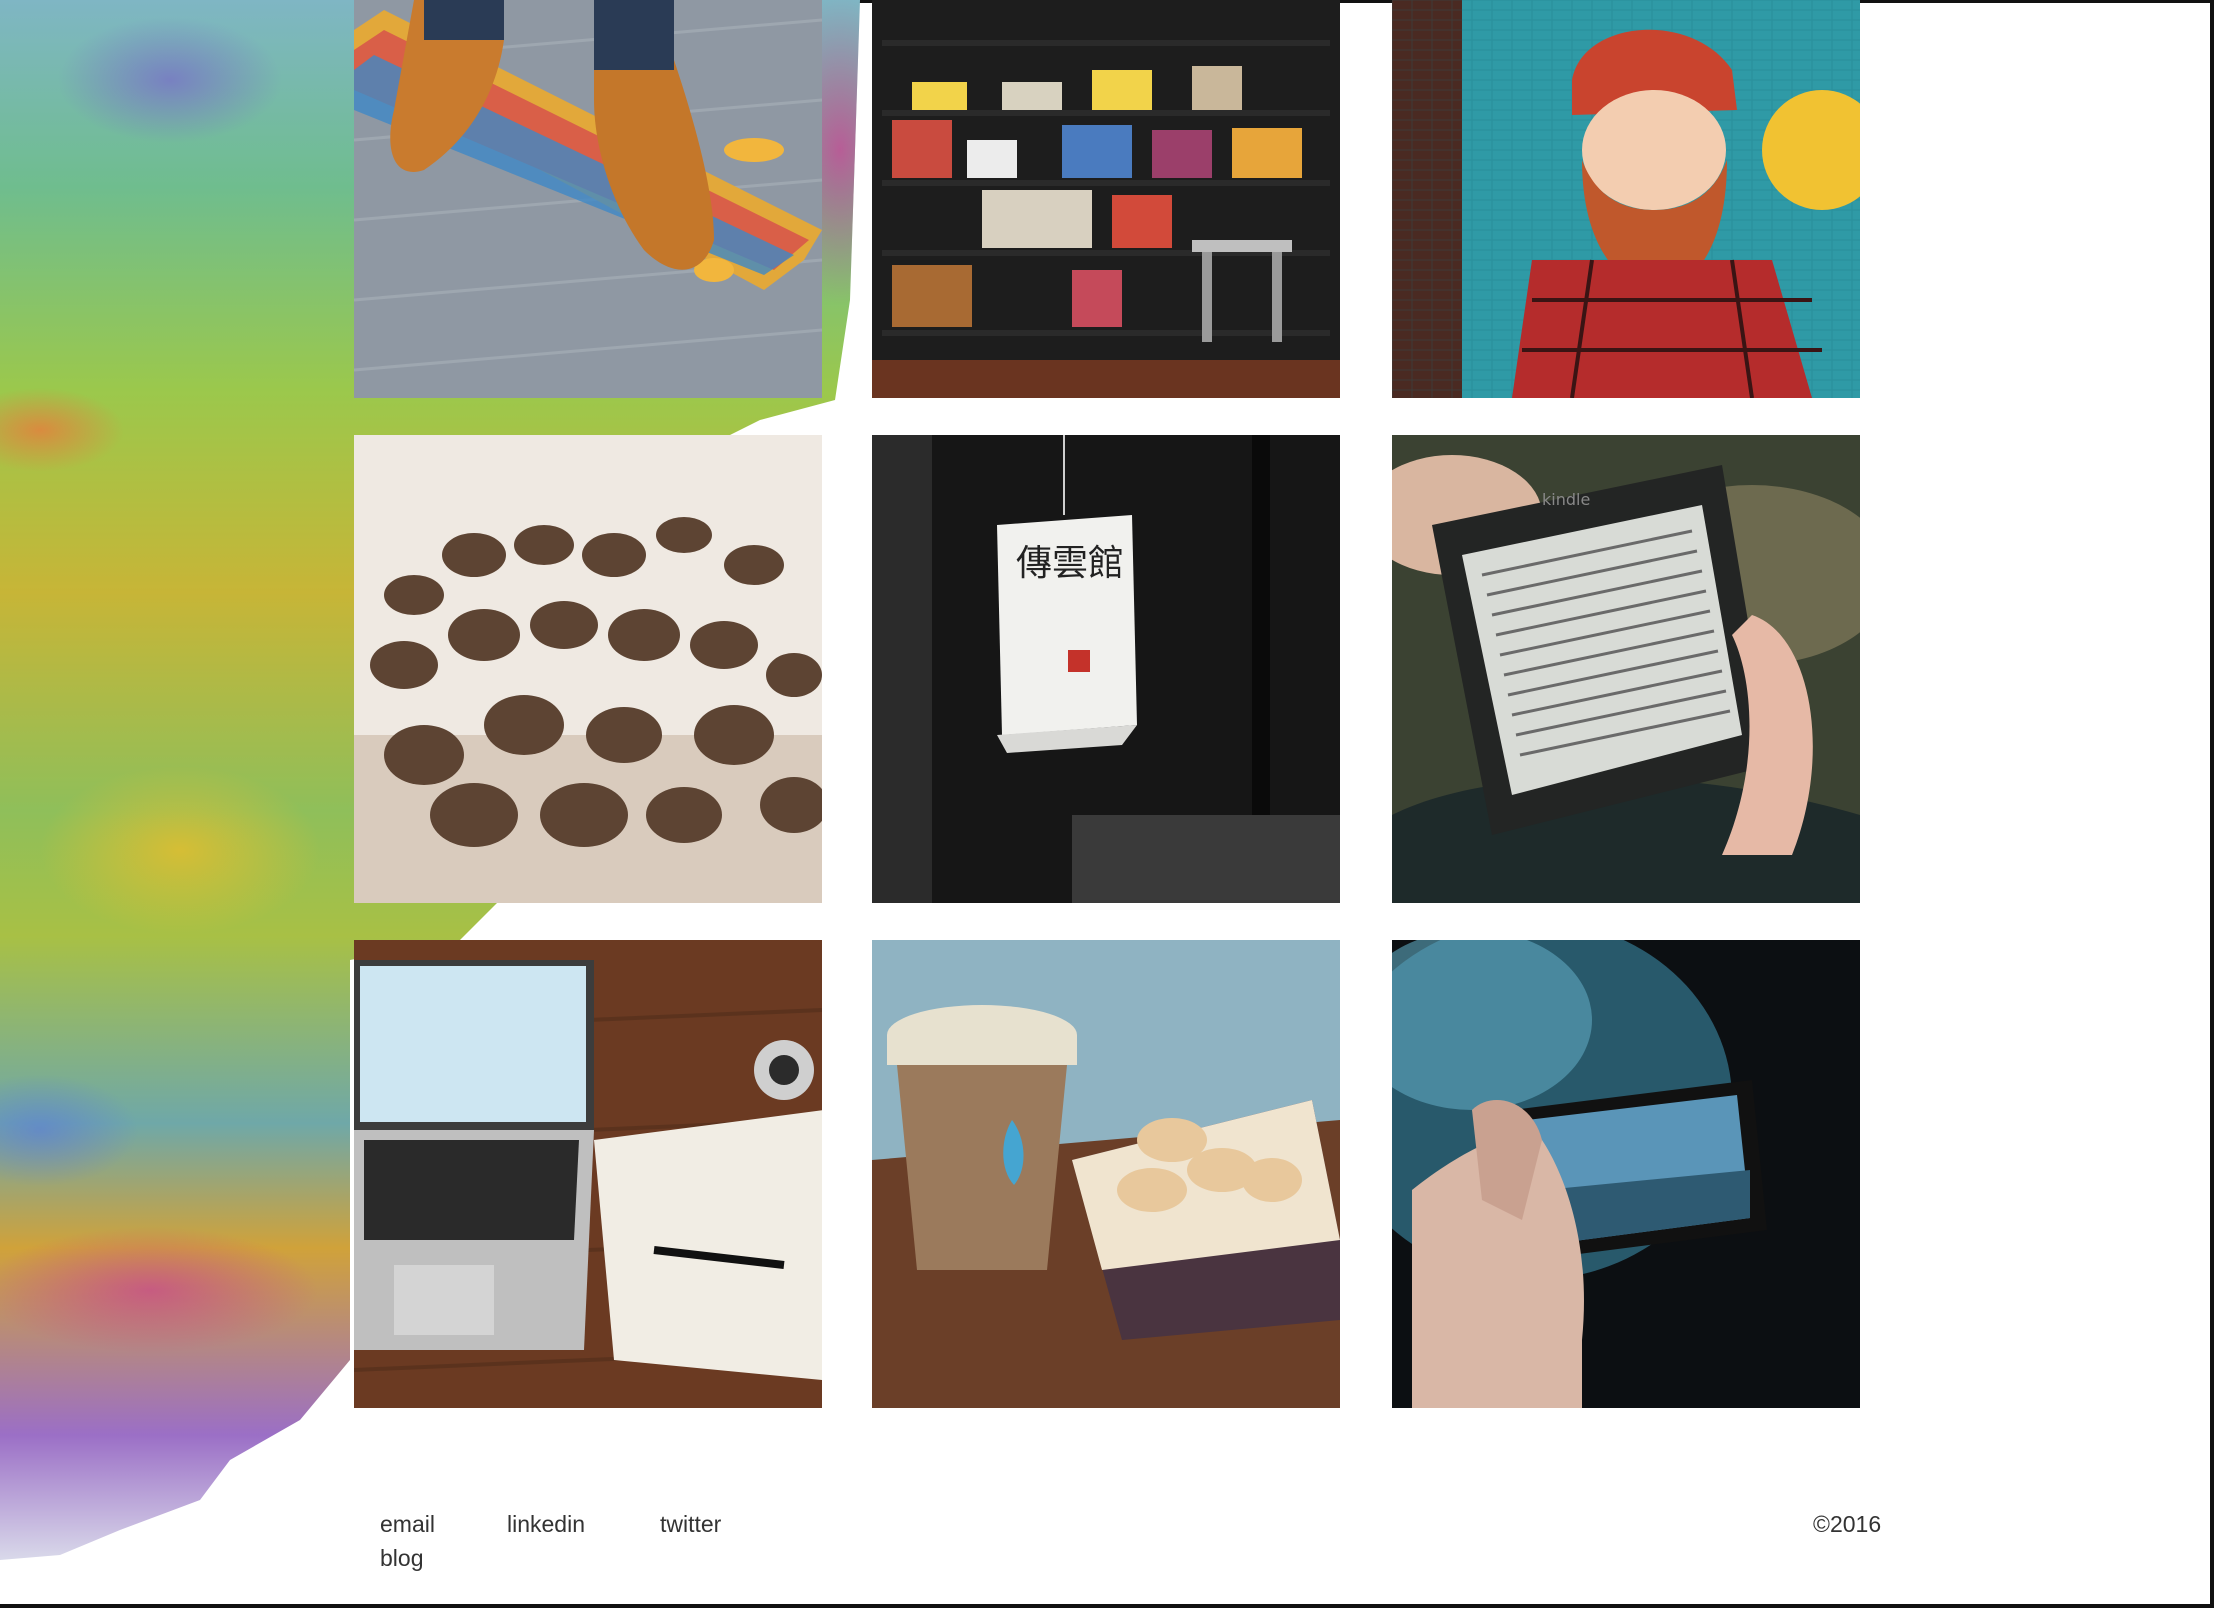  What do you see at coordinates (401, 1558) in the screenshot?
I see `footer-link-blog: blog` at bounding box center [401, 1558].